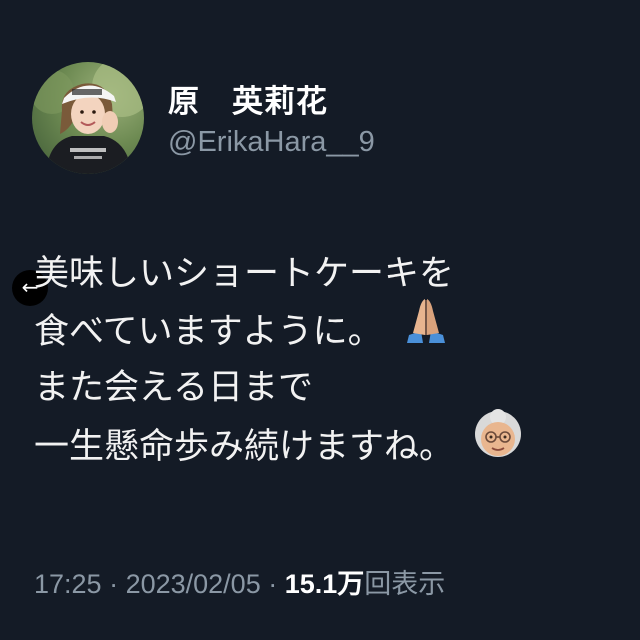  I want to click on tweet-line: また会える日まで, so click(329, 388).